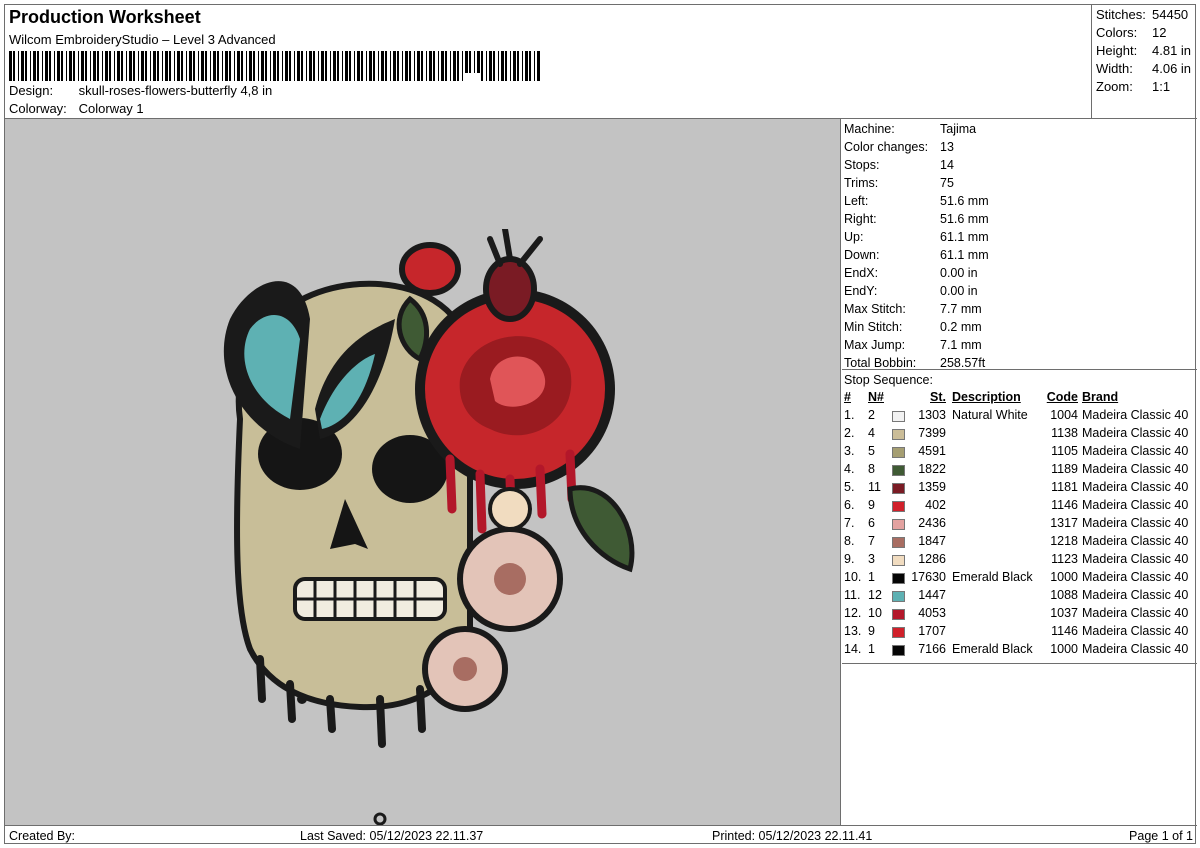 The width and height of the screenshot is (1200, 848). What do you see at coordinates (853, 577) in the screenshot?
I see `row-index: 10.` at bounding box center [853, 577].